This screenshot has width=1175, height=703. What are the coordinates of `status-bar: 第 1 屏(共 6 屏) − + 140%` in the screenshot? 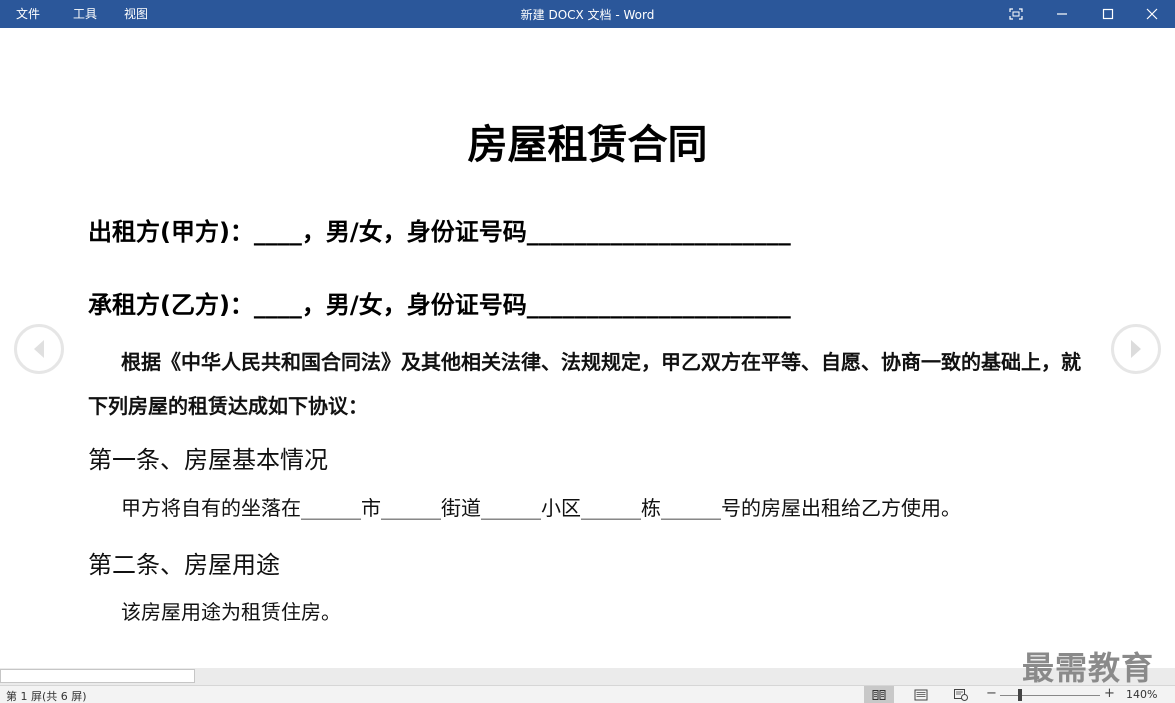 It's located at (587, 694).